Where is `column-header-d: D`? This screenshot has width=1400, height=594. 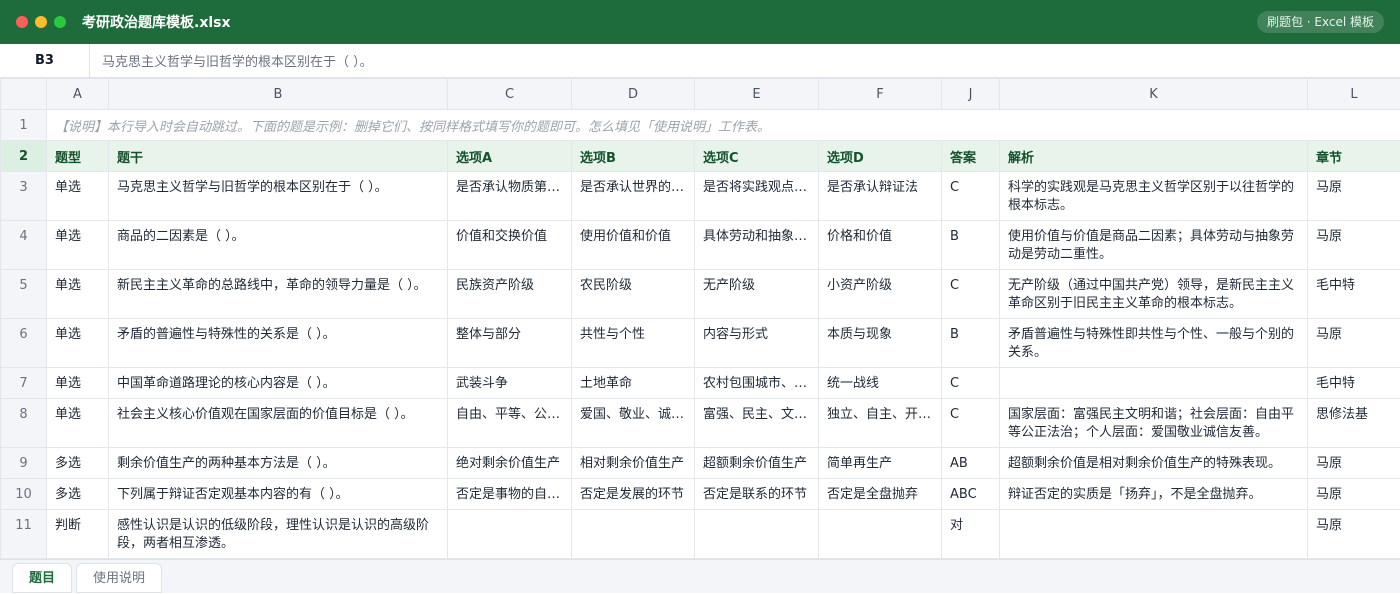
column-header-d: D is located at coordinates (633, 94).